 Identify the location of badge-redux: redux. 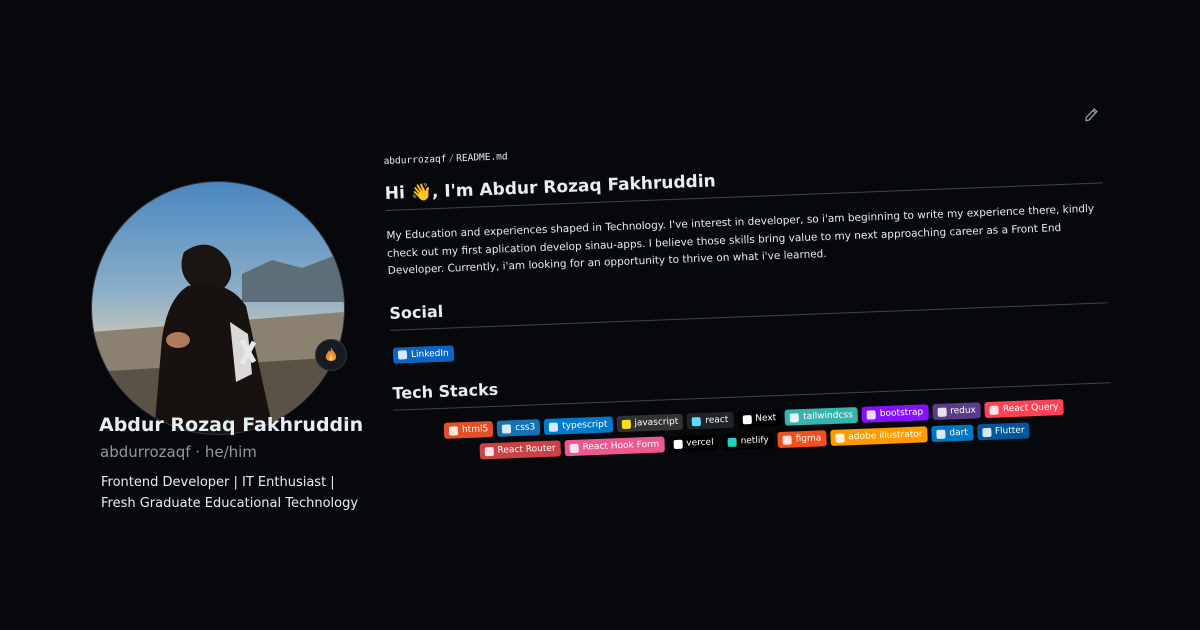
(956, 411).